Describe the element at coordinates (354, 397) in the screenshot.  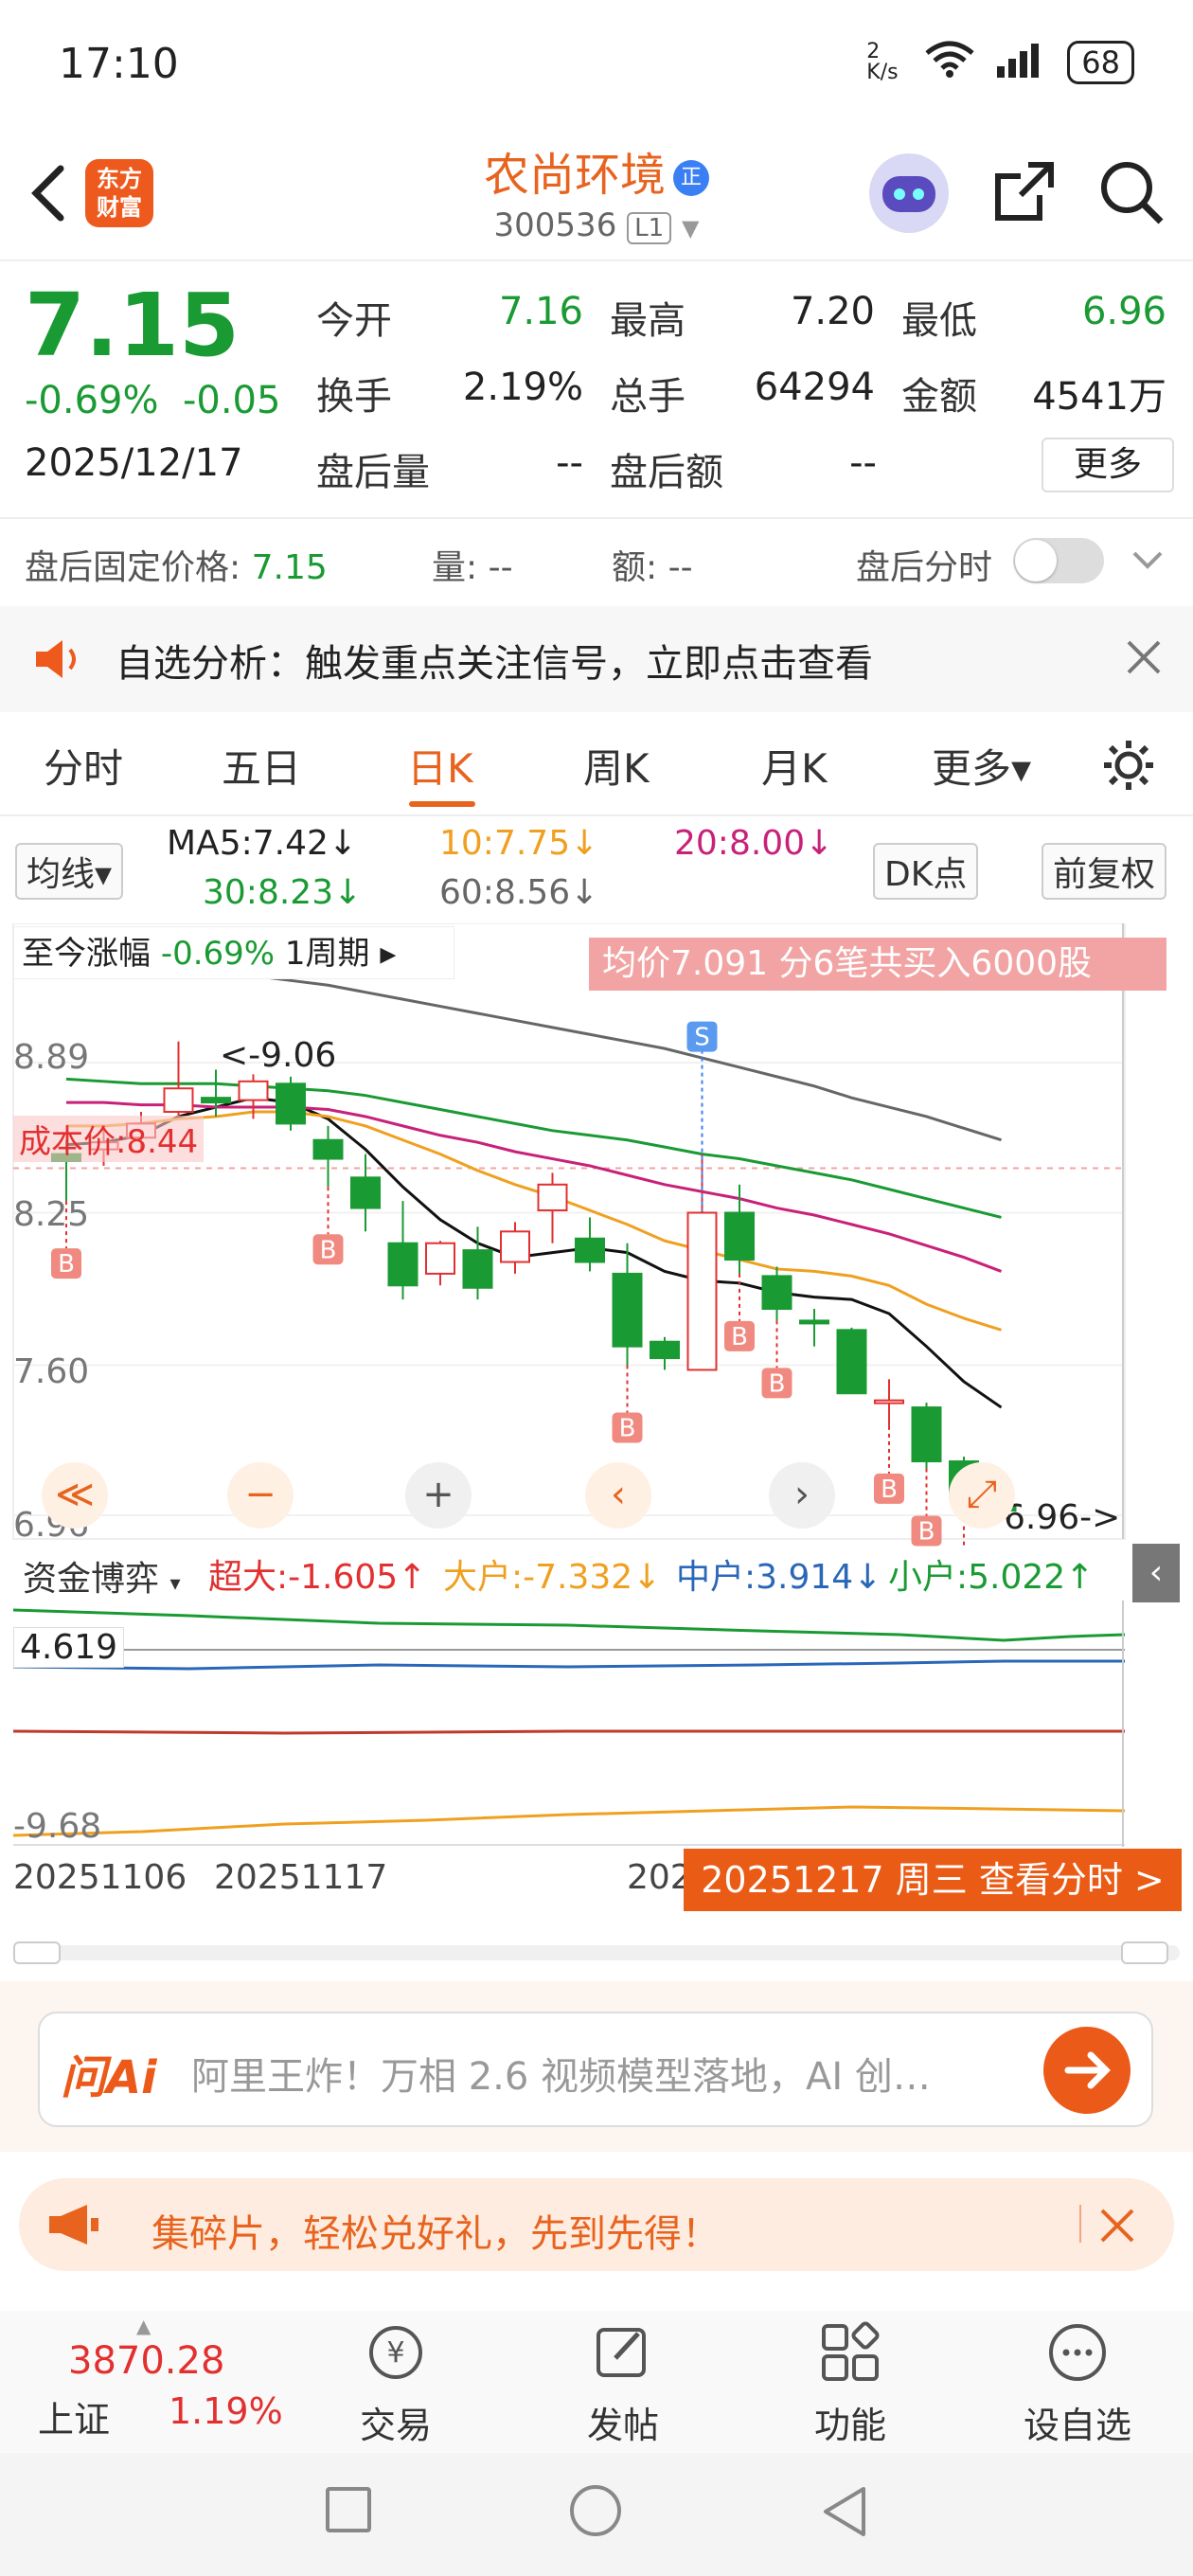
I see `turnover-label: 换手` at that location.